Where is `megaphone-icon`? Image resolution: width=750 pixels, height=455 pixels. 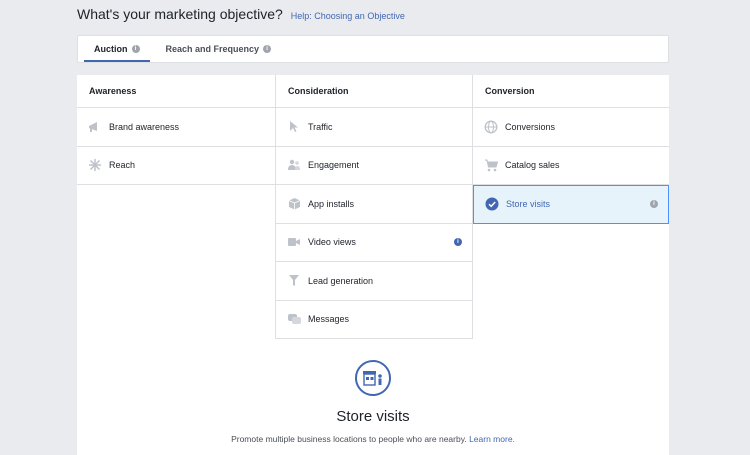
megaphone-icon is located at coordinates (95, 127).